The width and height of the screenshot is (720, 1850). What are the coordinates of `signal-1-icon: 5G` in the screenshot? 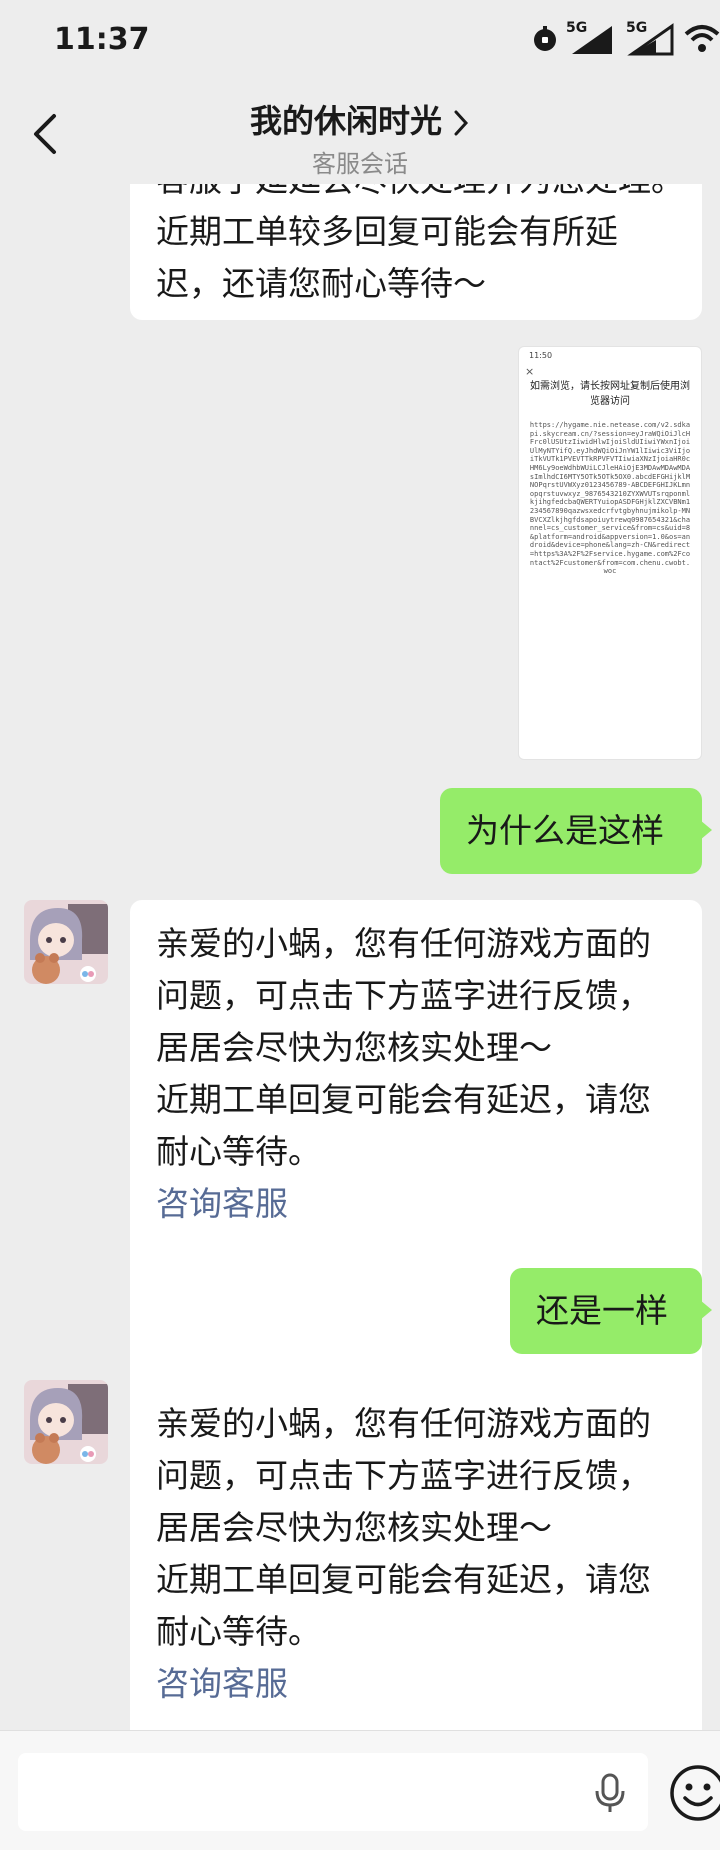 It's located at (592, 38).